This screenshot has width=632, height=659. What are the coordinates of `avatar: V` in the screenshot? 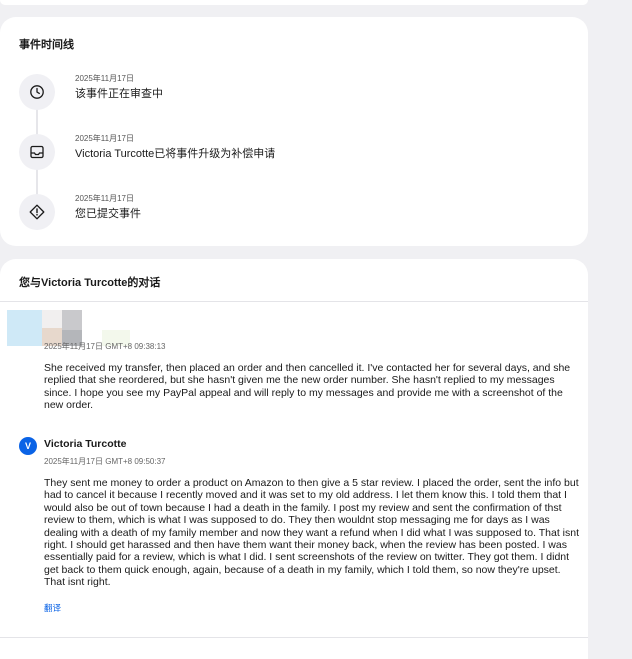 It's located at (28, 446).